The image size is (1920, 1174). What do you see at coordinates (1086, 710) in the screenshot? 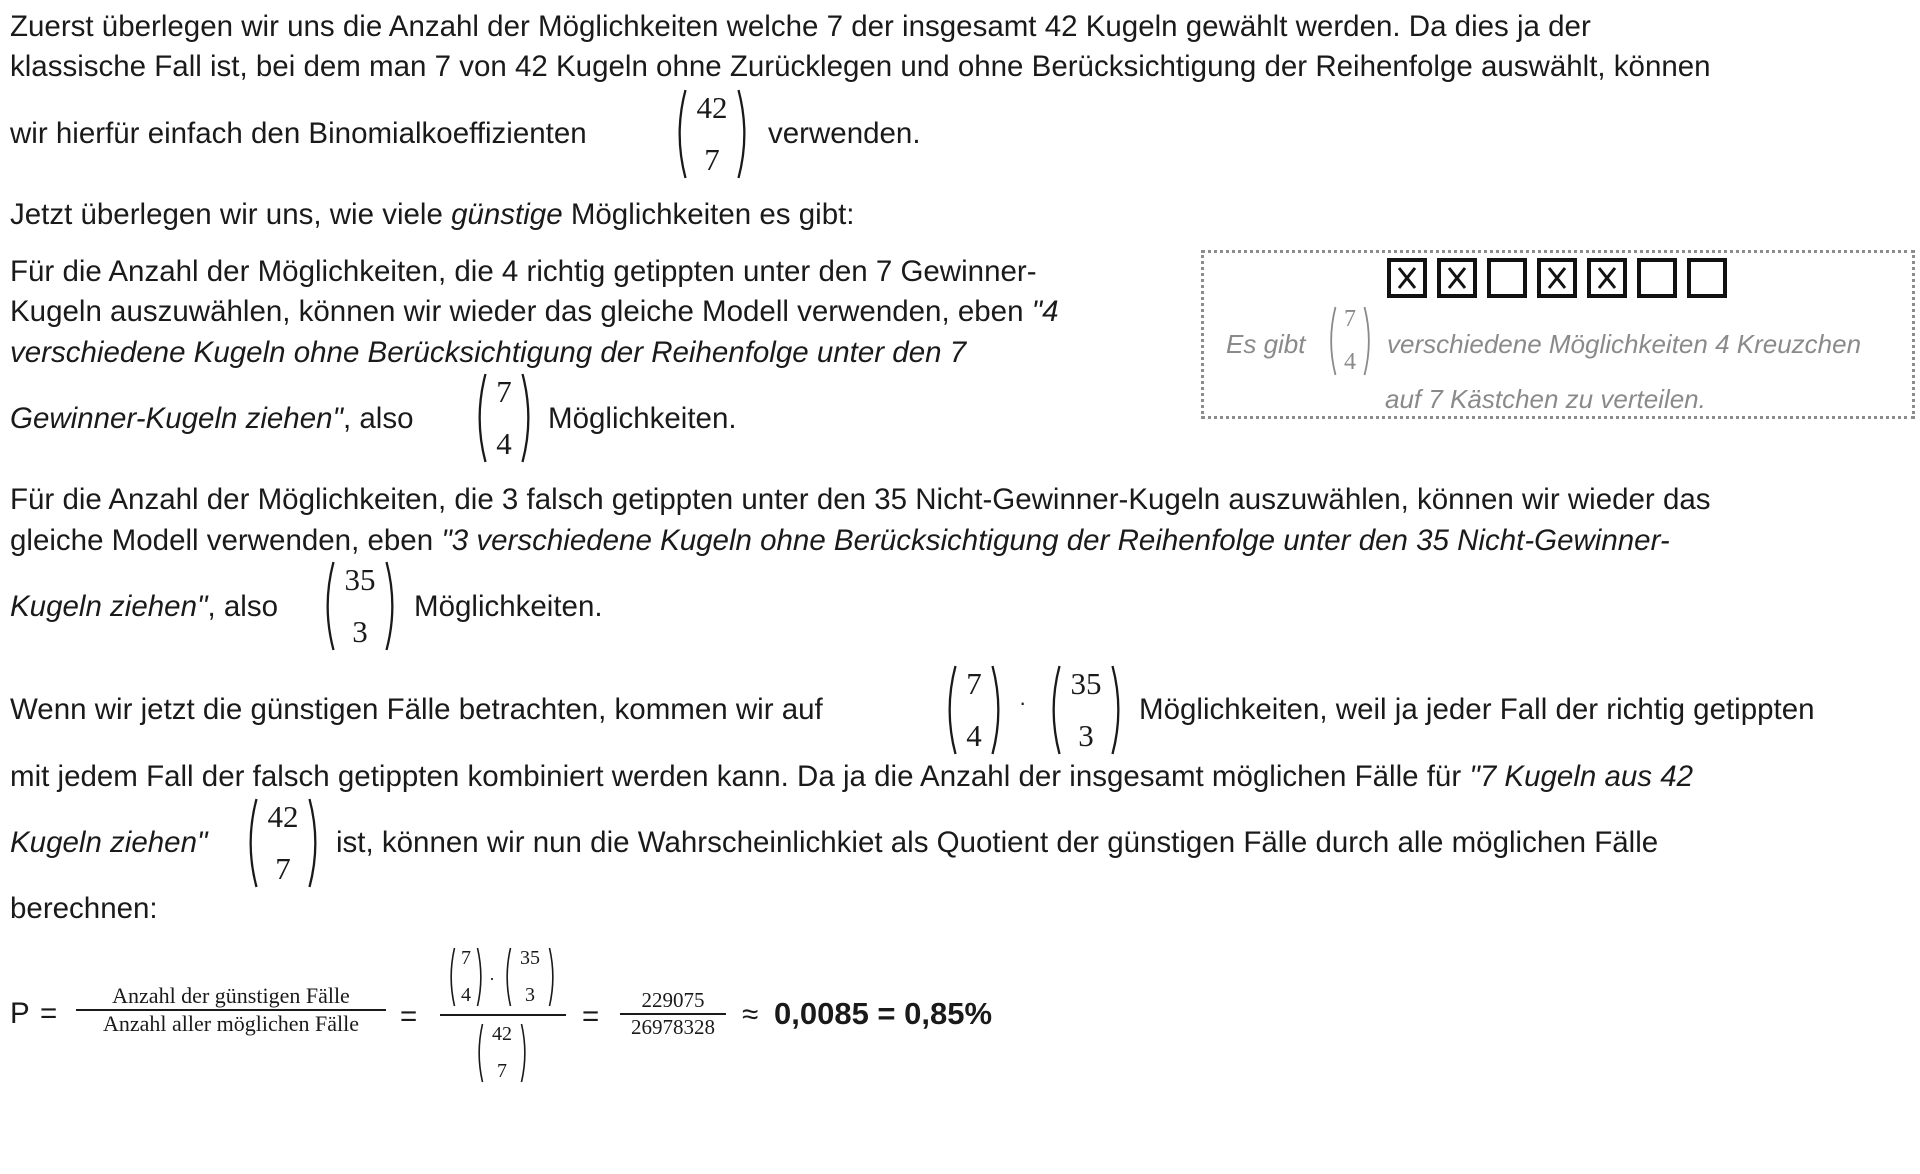
I see `binomial-35-3-product: 35 3` at bounding box center [1086, 710].